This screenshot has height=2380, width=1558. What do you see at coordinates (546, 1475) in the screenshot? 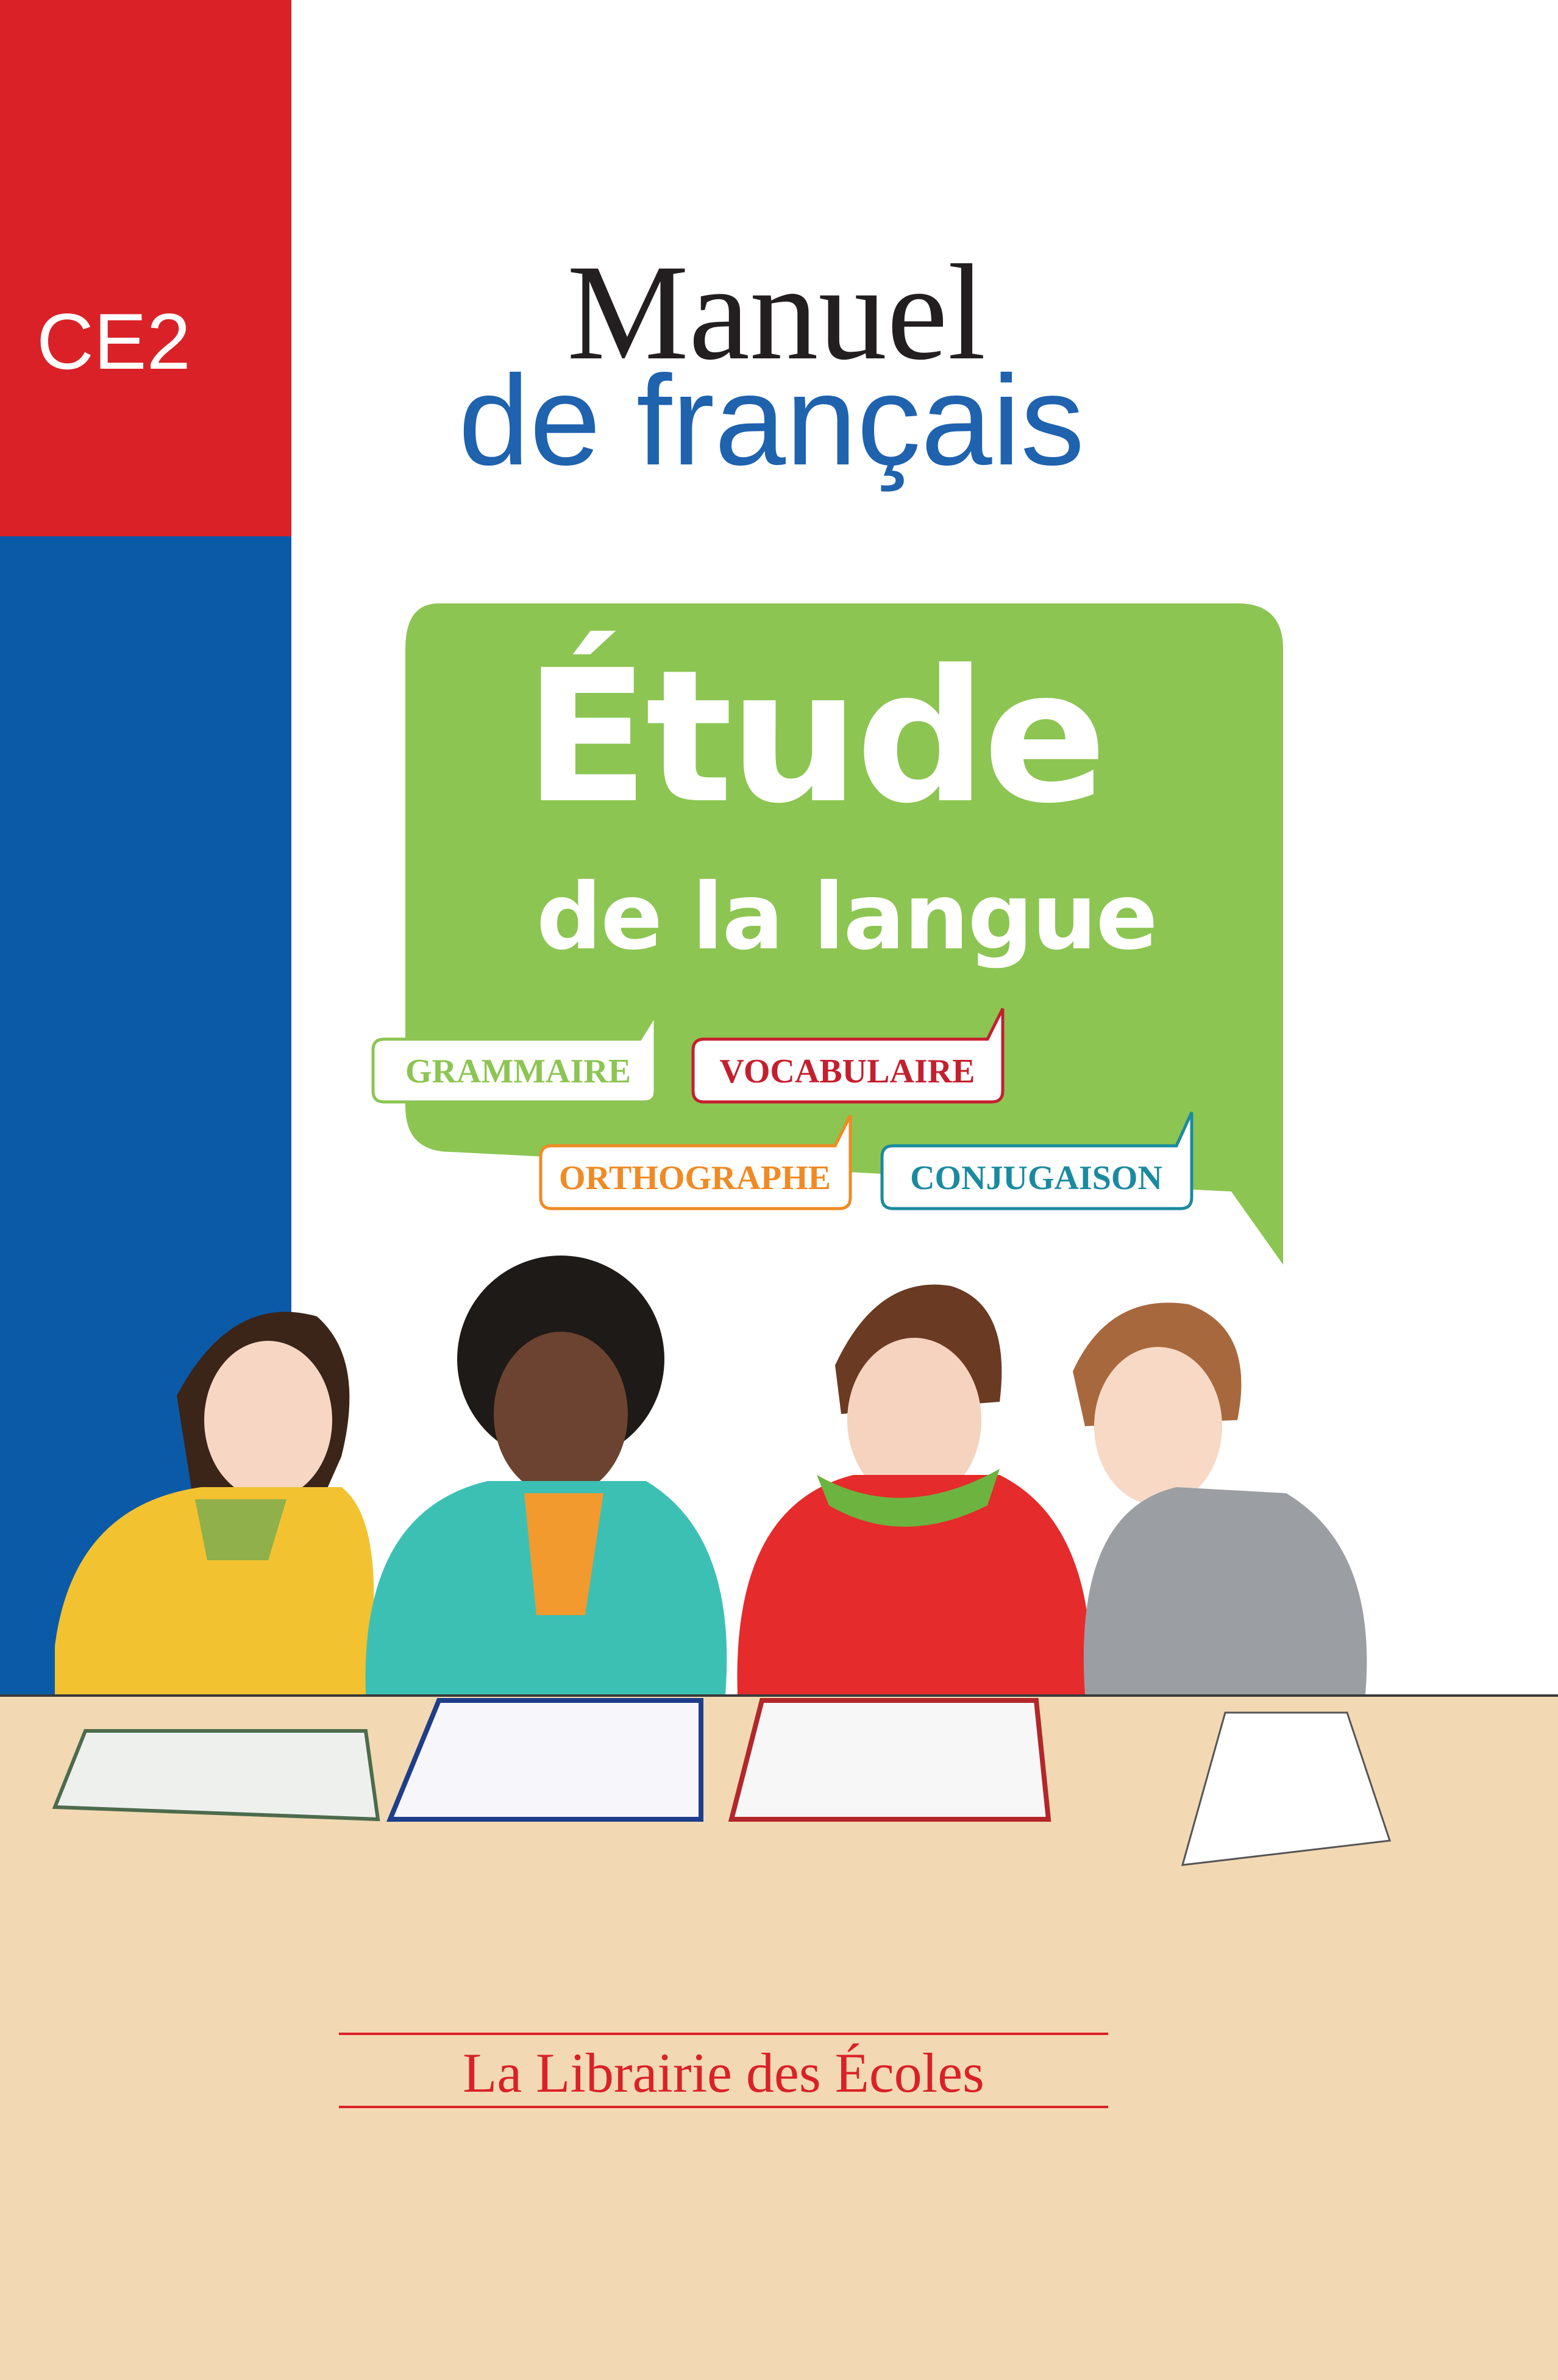
I see `boy-teal-jacket` at bounding box center [546, 1475].